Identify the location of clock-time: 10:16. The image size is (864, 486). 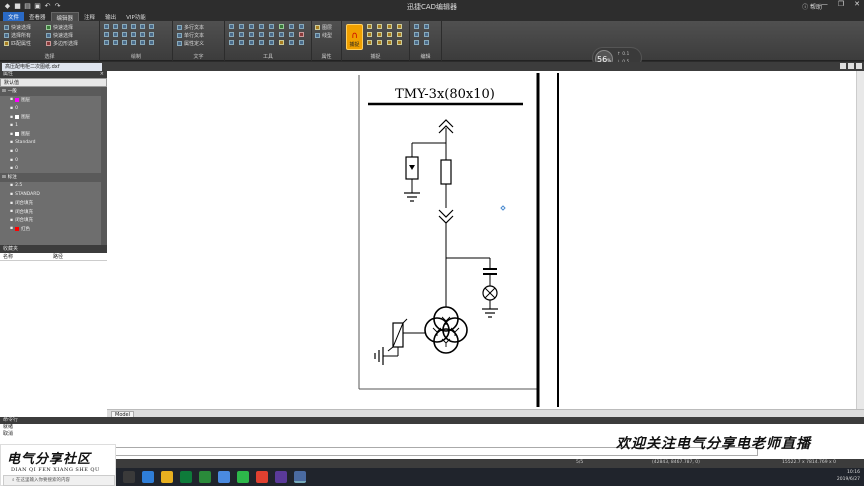
(848, 472).